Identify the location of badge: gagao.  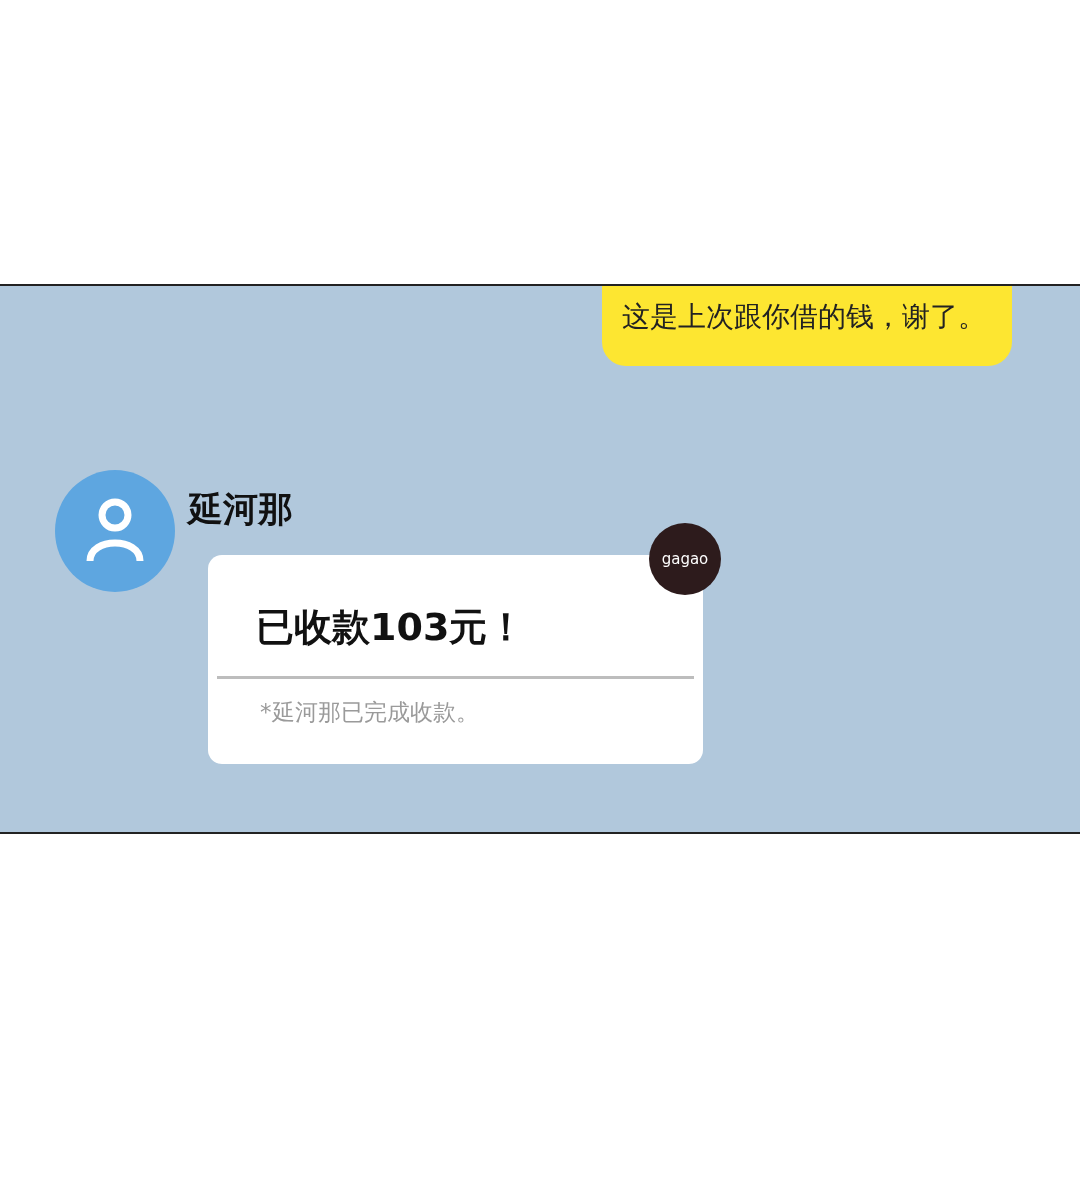
(685, 559).